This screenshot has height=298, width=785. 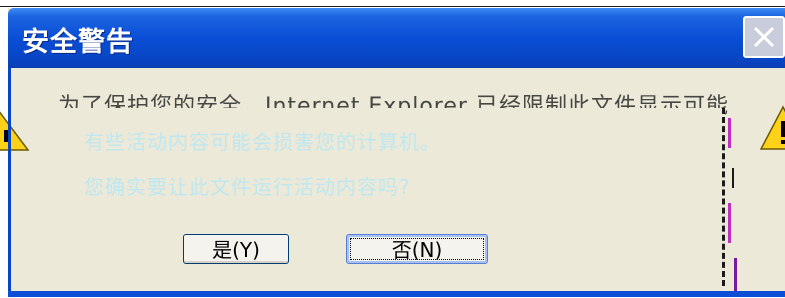 What do you see at coordinates (392, 3) in the screenshot?
I see `top-rule` at bounding box center [392, 3].